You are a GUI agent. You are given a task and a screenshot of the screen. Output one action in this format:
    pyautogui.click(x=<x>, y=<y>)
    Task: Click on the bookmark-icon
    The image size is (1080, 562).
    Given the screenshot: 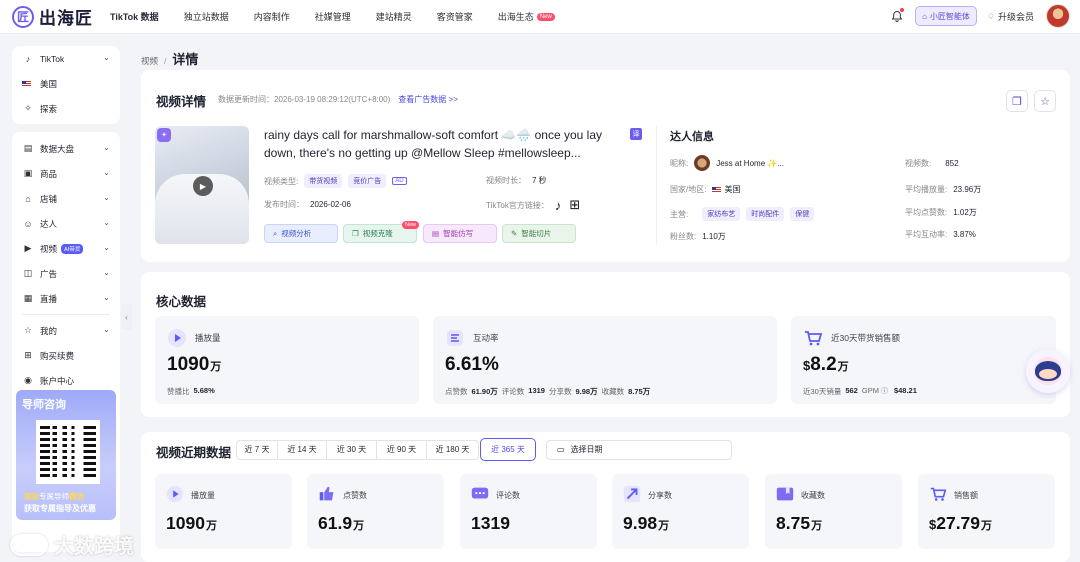 What is the action you would take?
    pyautogui.click(x=785, y=494)
    